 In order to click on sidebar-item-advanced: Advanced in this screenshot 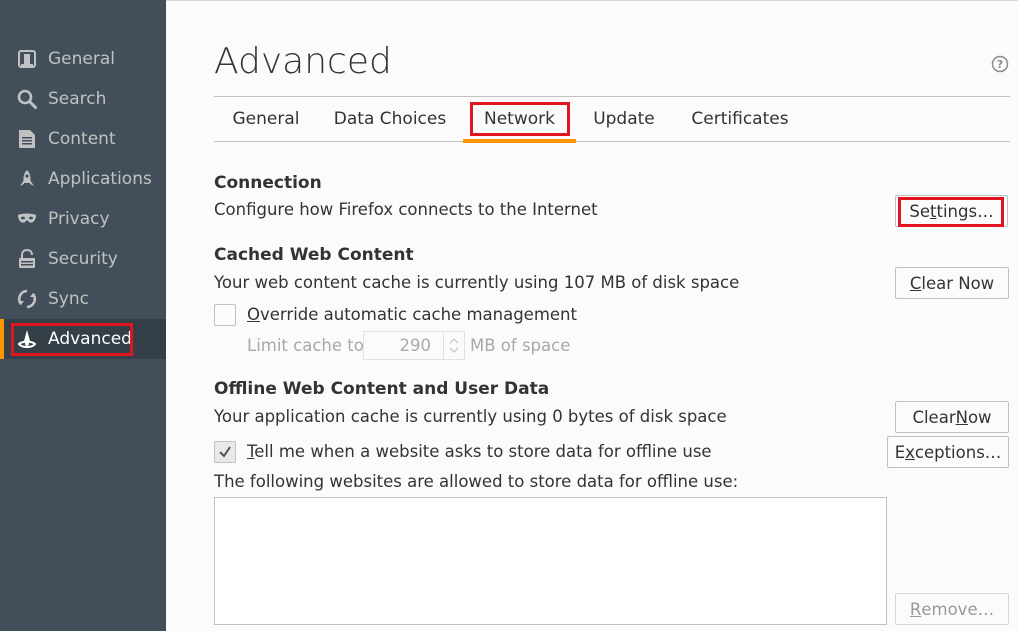, I will do `click(83, 339)`.